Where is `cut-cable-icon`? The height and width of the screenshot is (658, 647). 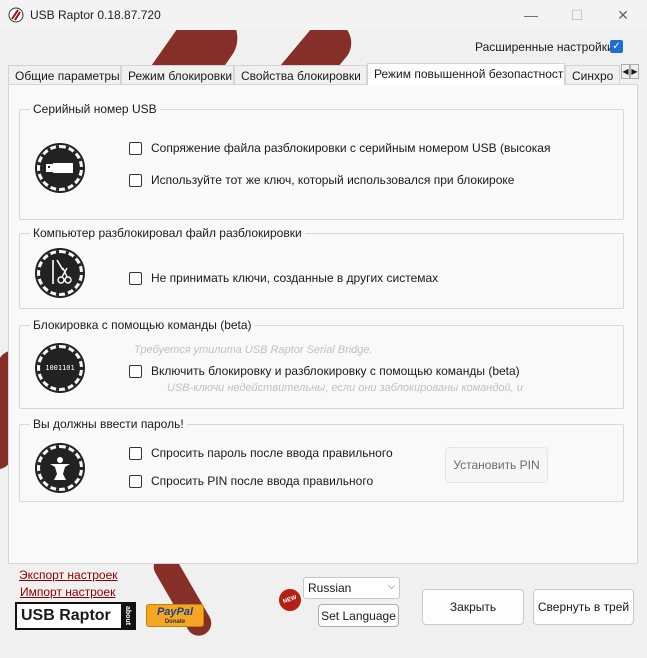
cut-cable-icon is located at coordinates (60, 273).